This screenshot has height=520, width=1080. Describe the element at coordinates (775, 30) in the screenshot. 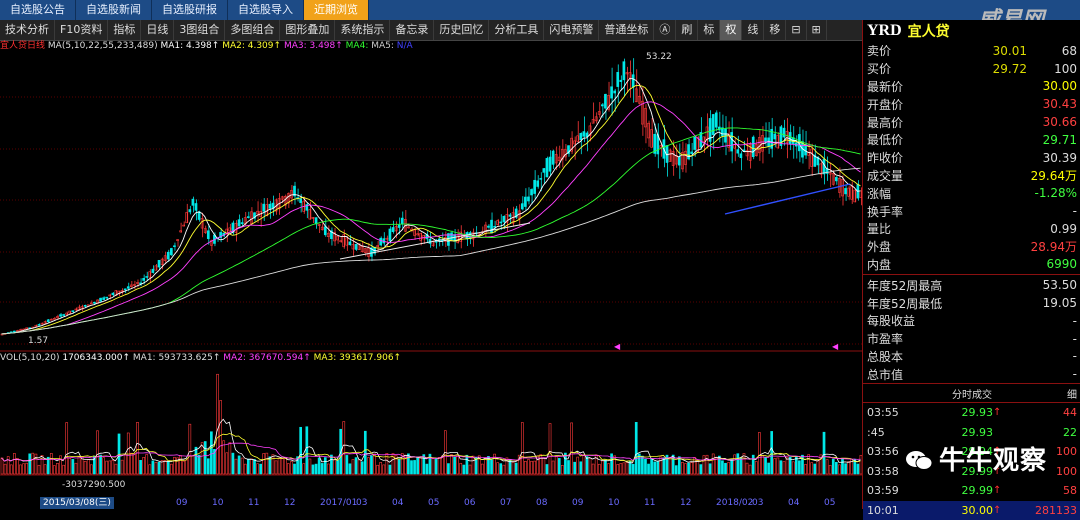

I see `toolbar-button-18: 移` at that location.